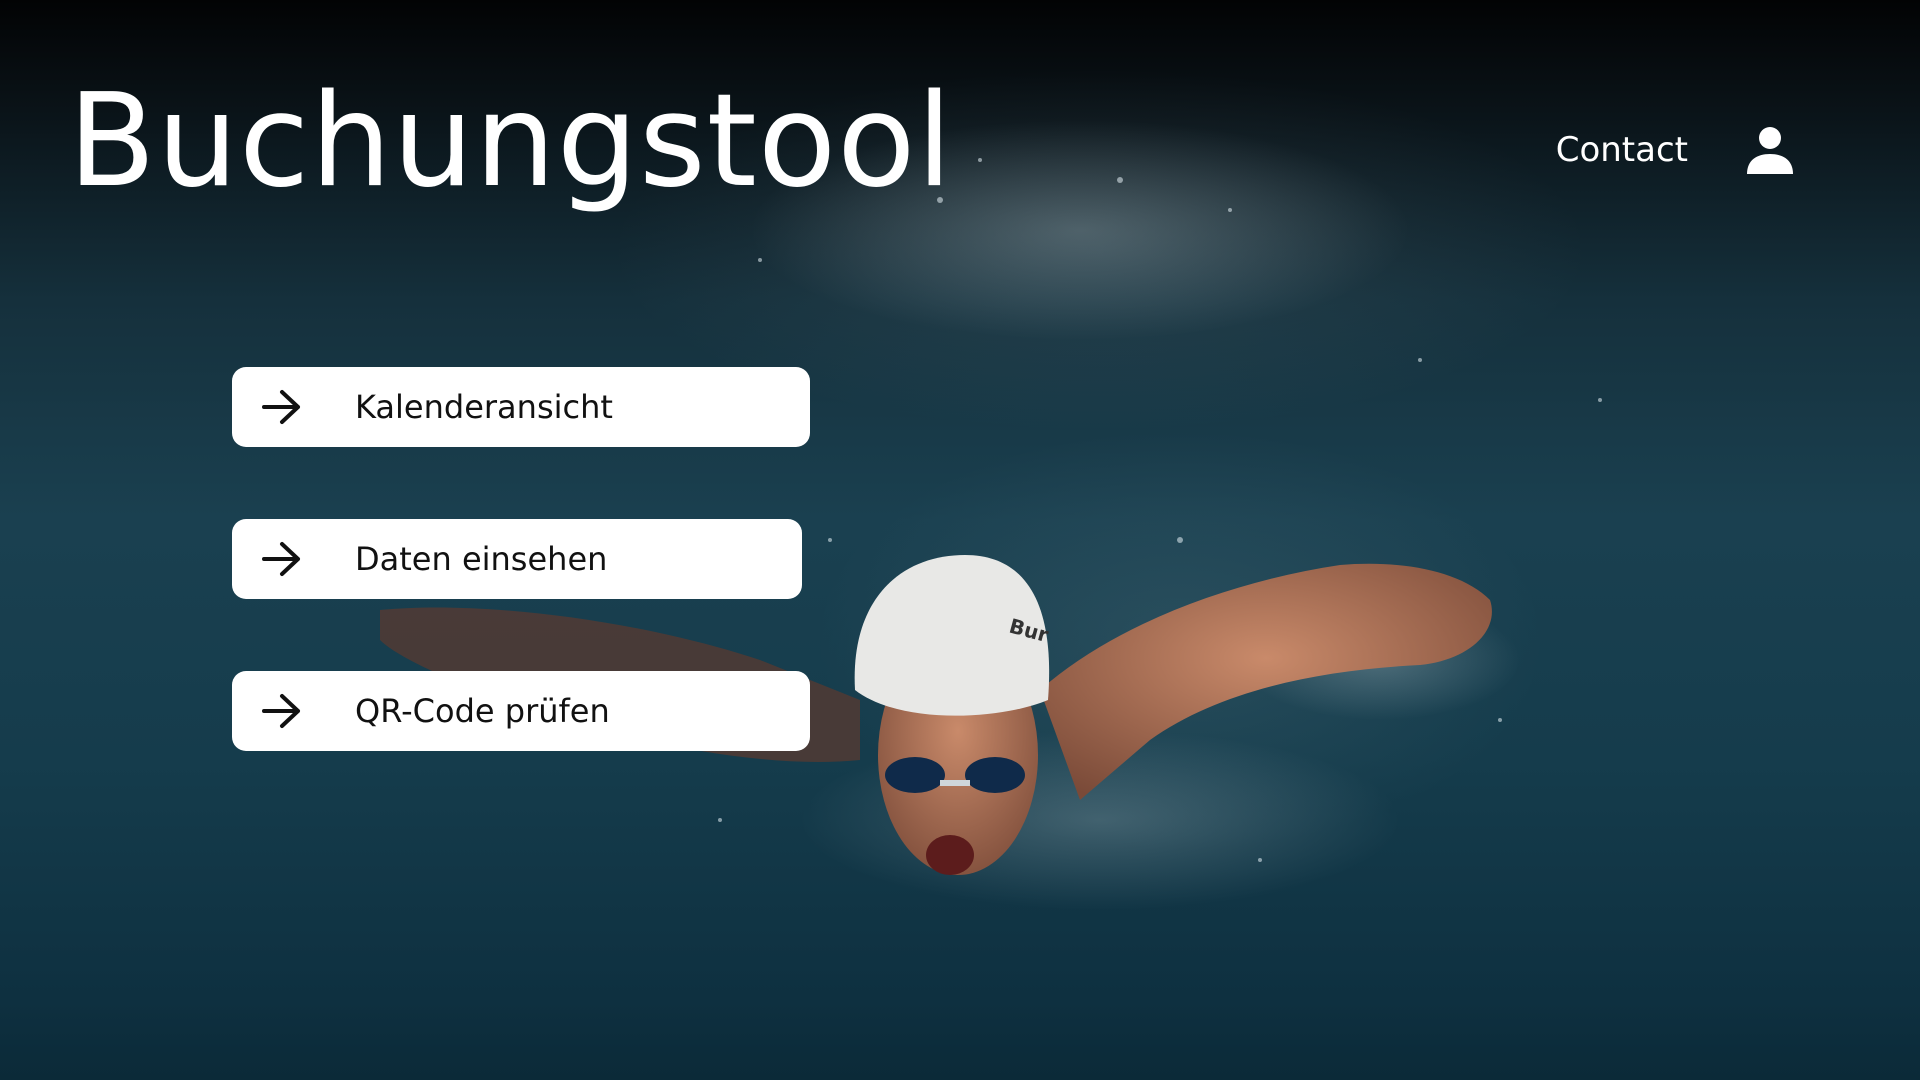  What do you see at coordinates (481, 559) in the screenshot?
I see `view-data-label: Daten einsehen` at bounding box center [481, 559].